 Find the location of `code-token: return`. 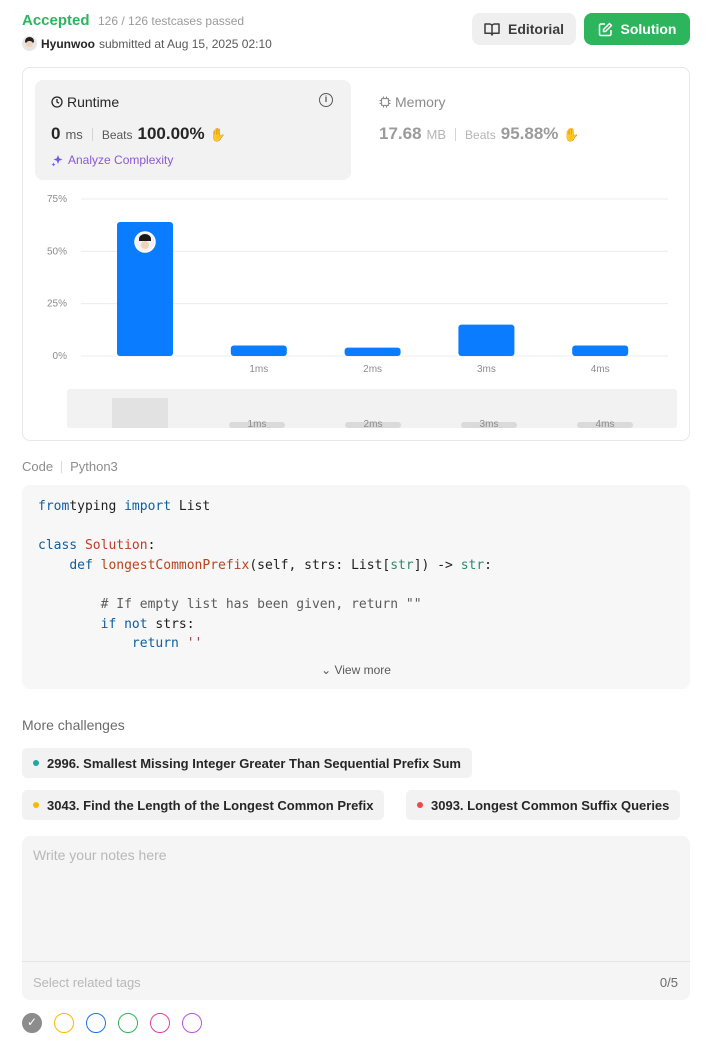

code-token: return is located at coordinates (155, 644).